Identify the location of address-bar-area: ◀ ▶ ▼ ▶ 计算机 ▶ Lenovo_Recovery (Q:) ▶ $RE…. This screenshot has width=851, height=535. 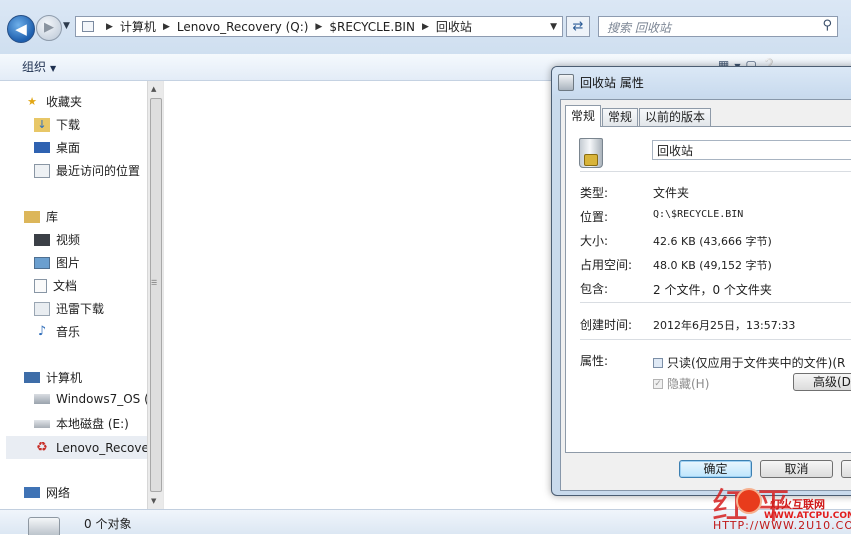
(425, 27).